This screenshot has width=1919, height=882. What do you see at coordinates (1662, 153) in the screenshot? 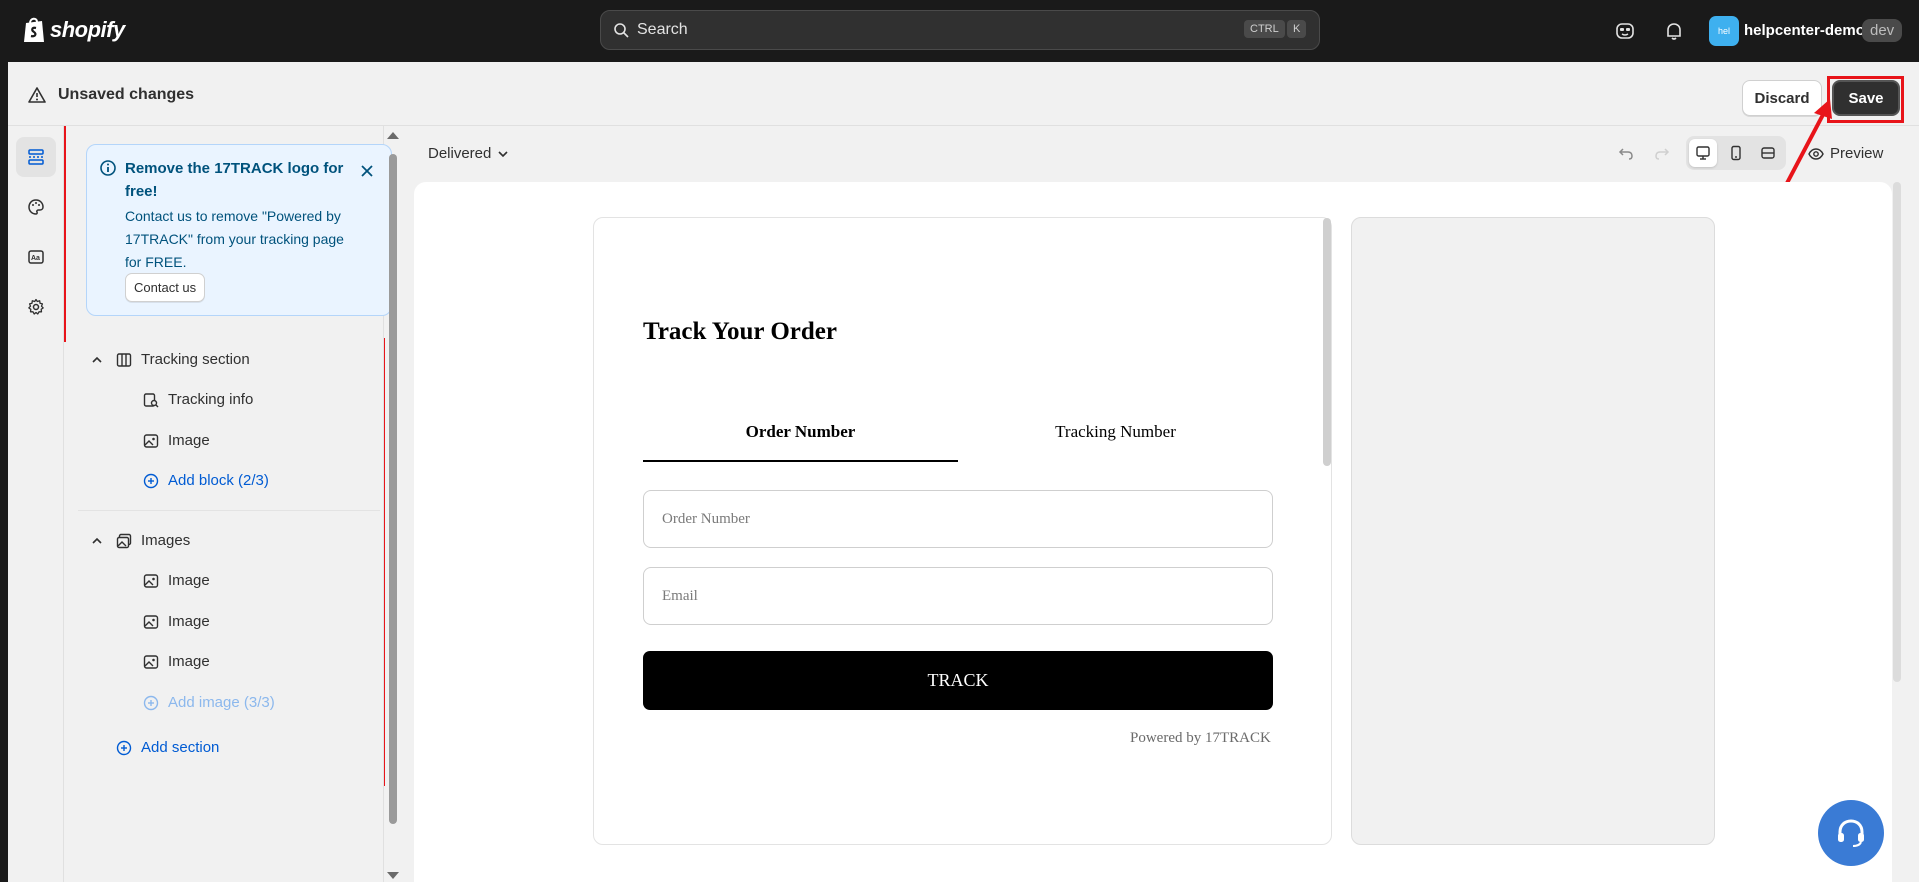
I see `redo-icon` at bounding box center [1662, 153].